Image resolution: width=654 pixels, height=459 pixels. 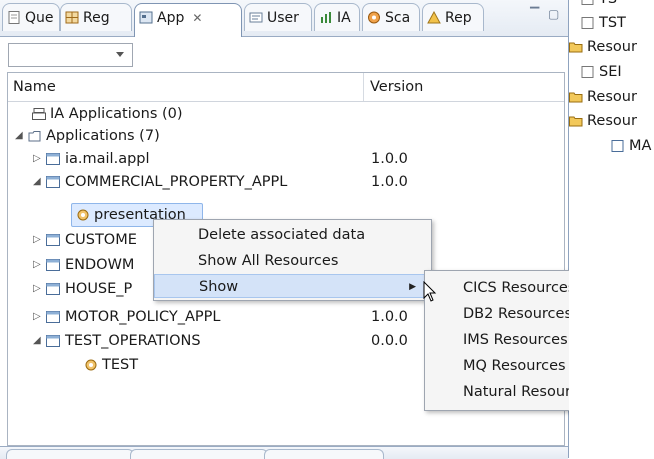 I want to click on ia-applications-icon, so click(x=39, y=114).